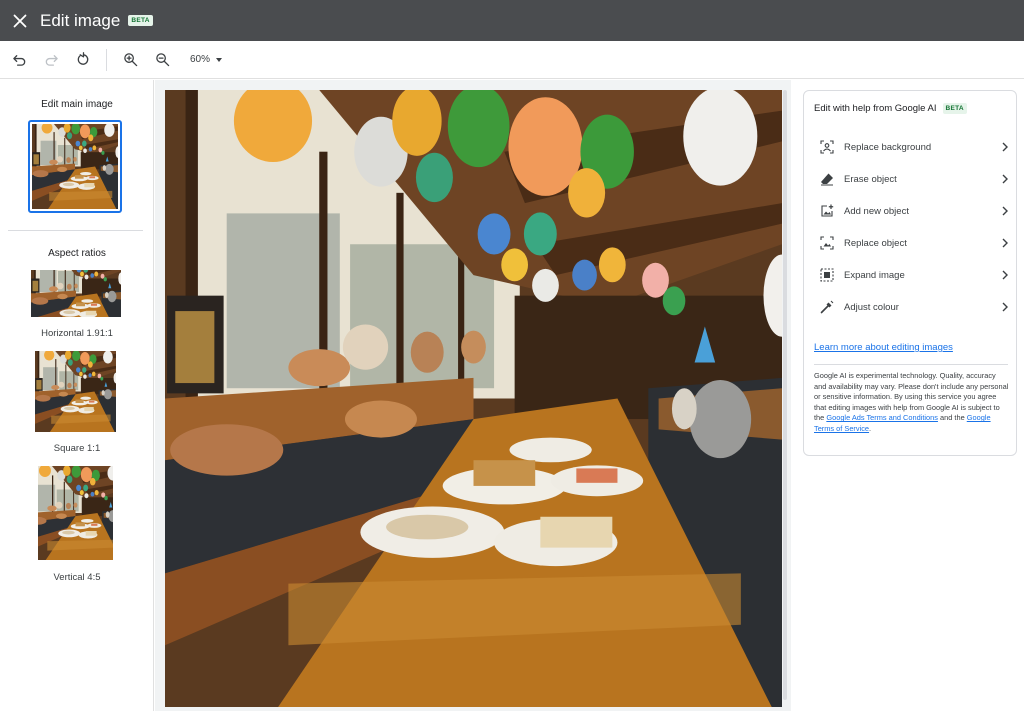  What do you see at coordinates (75, 230) in the screenshot?
I see `left-panel-divider` at bounding box center [75, 230].